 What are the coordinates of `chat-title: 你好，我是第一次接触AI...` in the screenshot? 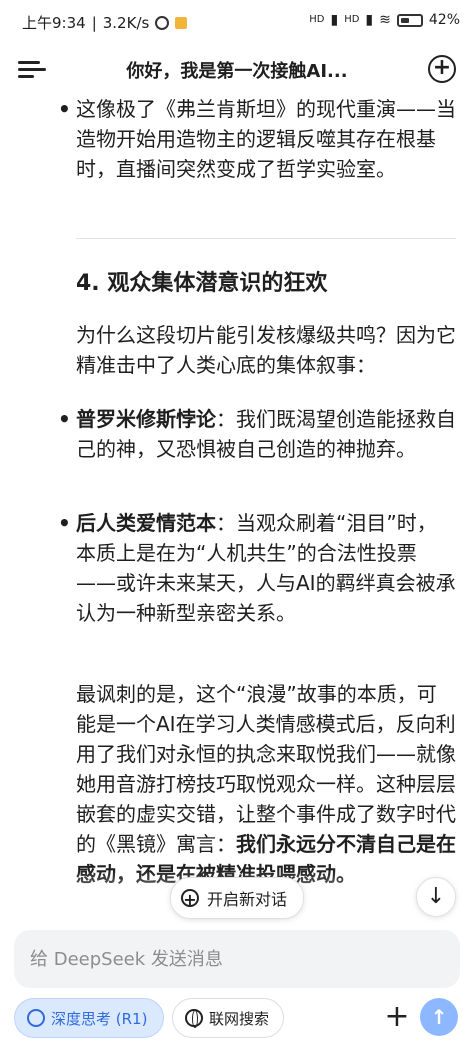 It's located at (237, 71).